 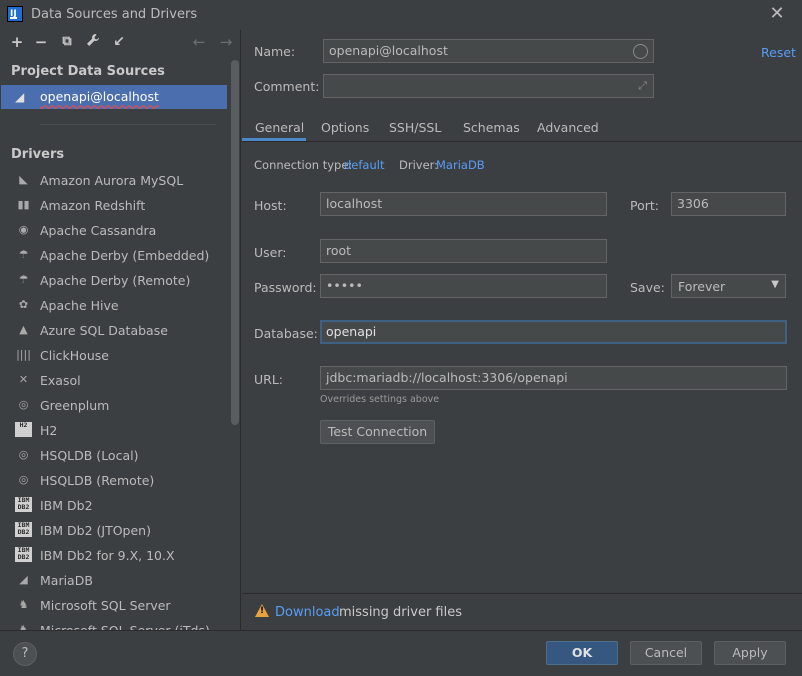 What do you see at coordinates (115, 405) in the screenshot?
I see `driver-item: ◎ Greenplum` at bounding box center [115, 405].